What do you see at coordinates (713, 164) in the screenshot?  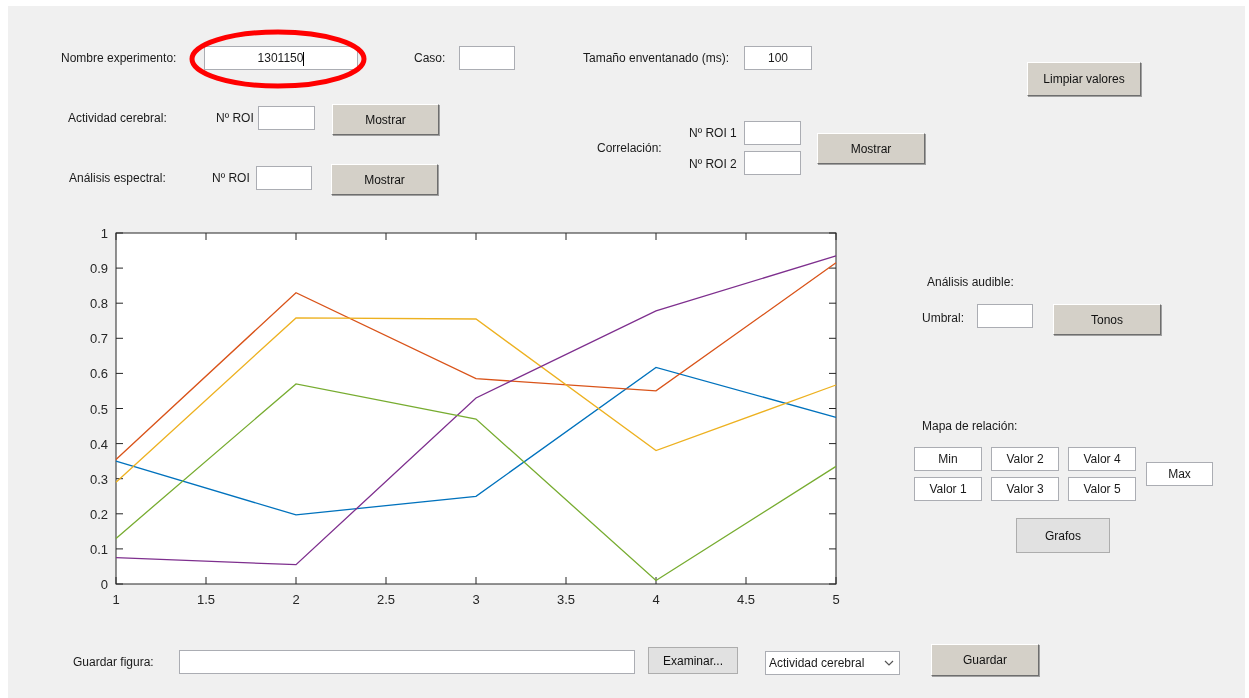 I see `roi-label: Nº ROI 2` at bounding box center [713, 164].